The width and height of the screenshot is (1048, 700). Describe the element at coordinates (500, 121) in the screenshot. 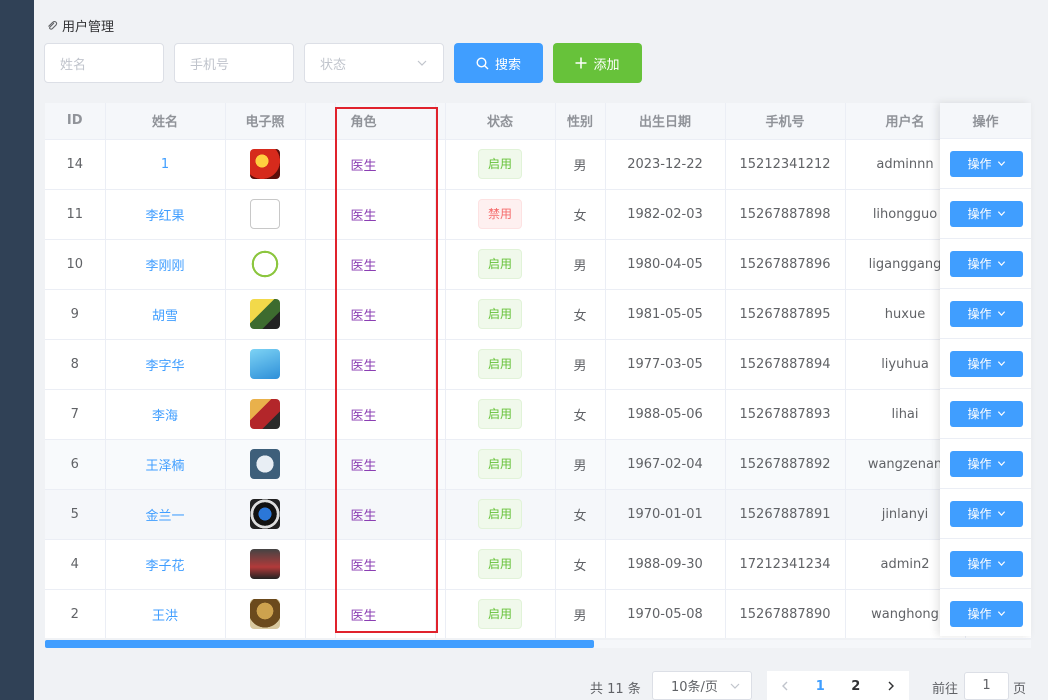

I see `header-status: 状态` at that location.